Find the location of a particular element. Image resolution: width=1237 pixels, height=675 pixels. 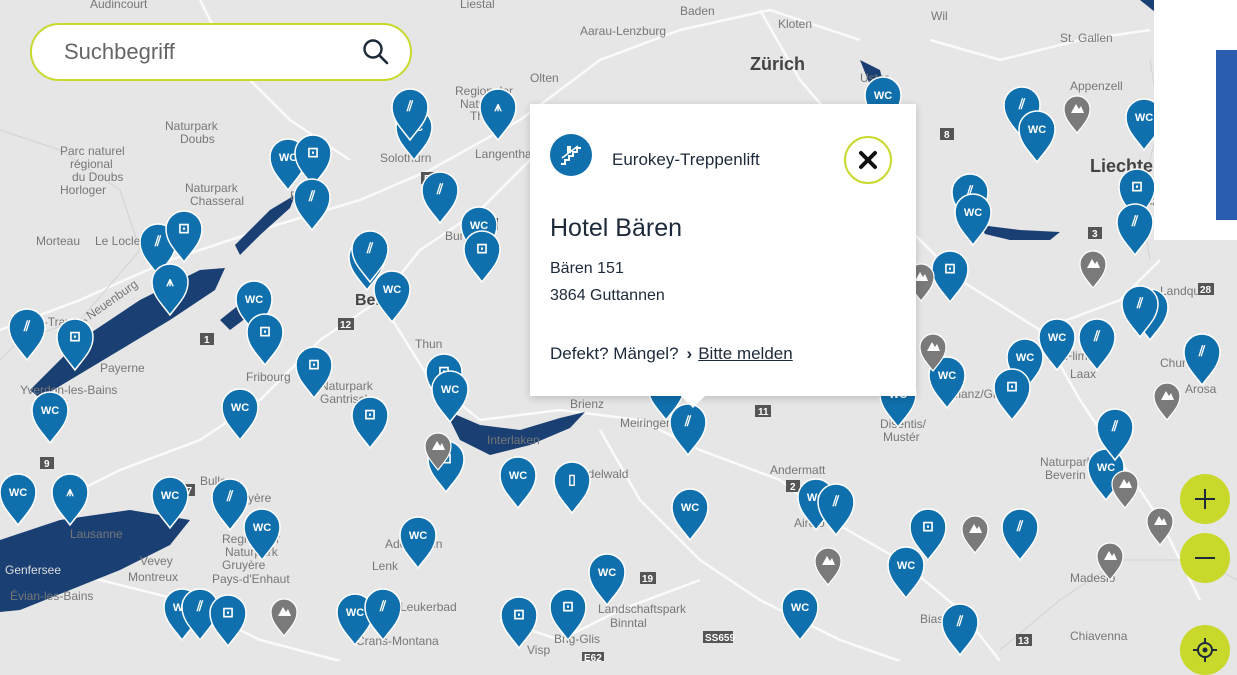

popup-city: 3864 Guttannen is located at coordinates (607, 295).